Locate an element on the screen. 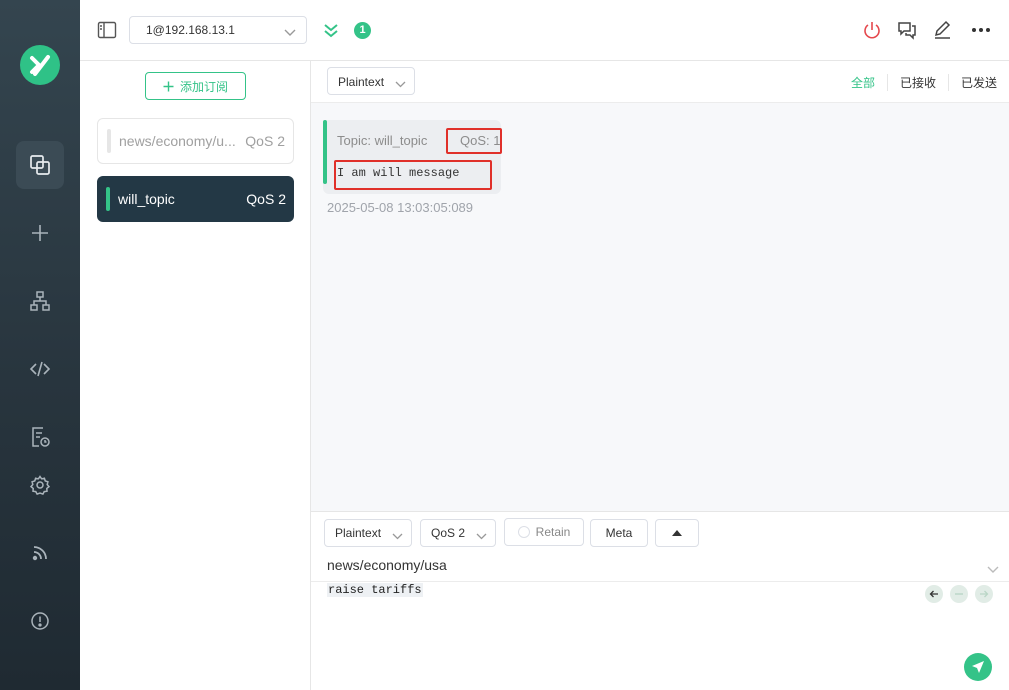 Image resolution: width=1009 pixels, height=690 pixels. meta-label: Meta is located at coordinates (619, 533).